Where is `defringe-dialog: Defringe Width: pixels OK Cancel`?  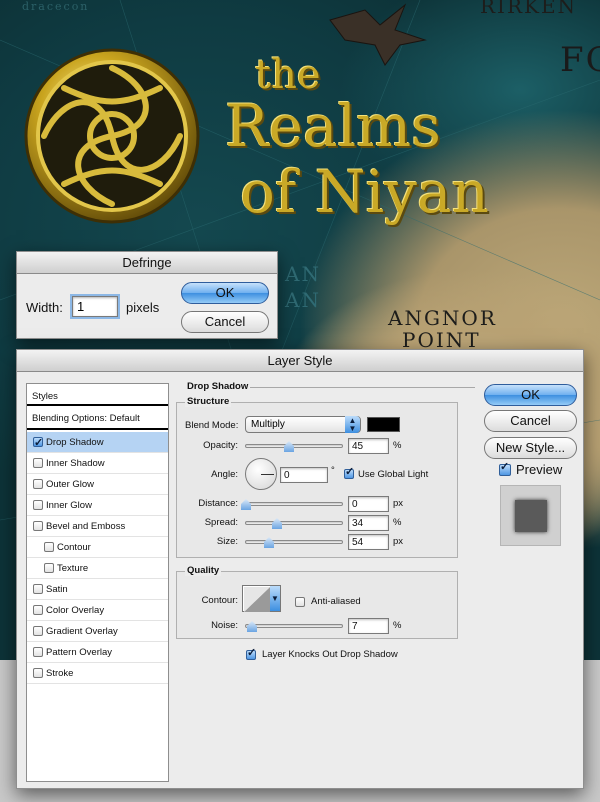
defringe-dialog: Defringe Width: pixels OK Cancel is located at coordinates (147, 295).